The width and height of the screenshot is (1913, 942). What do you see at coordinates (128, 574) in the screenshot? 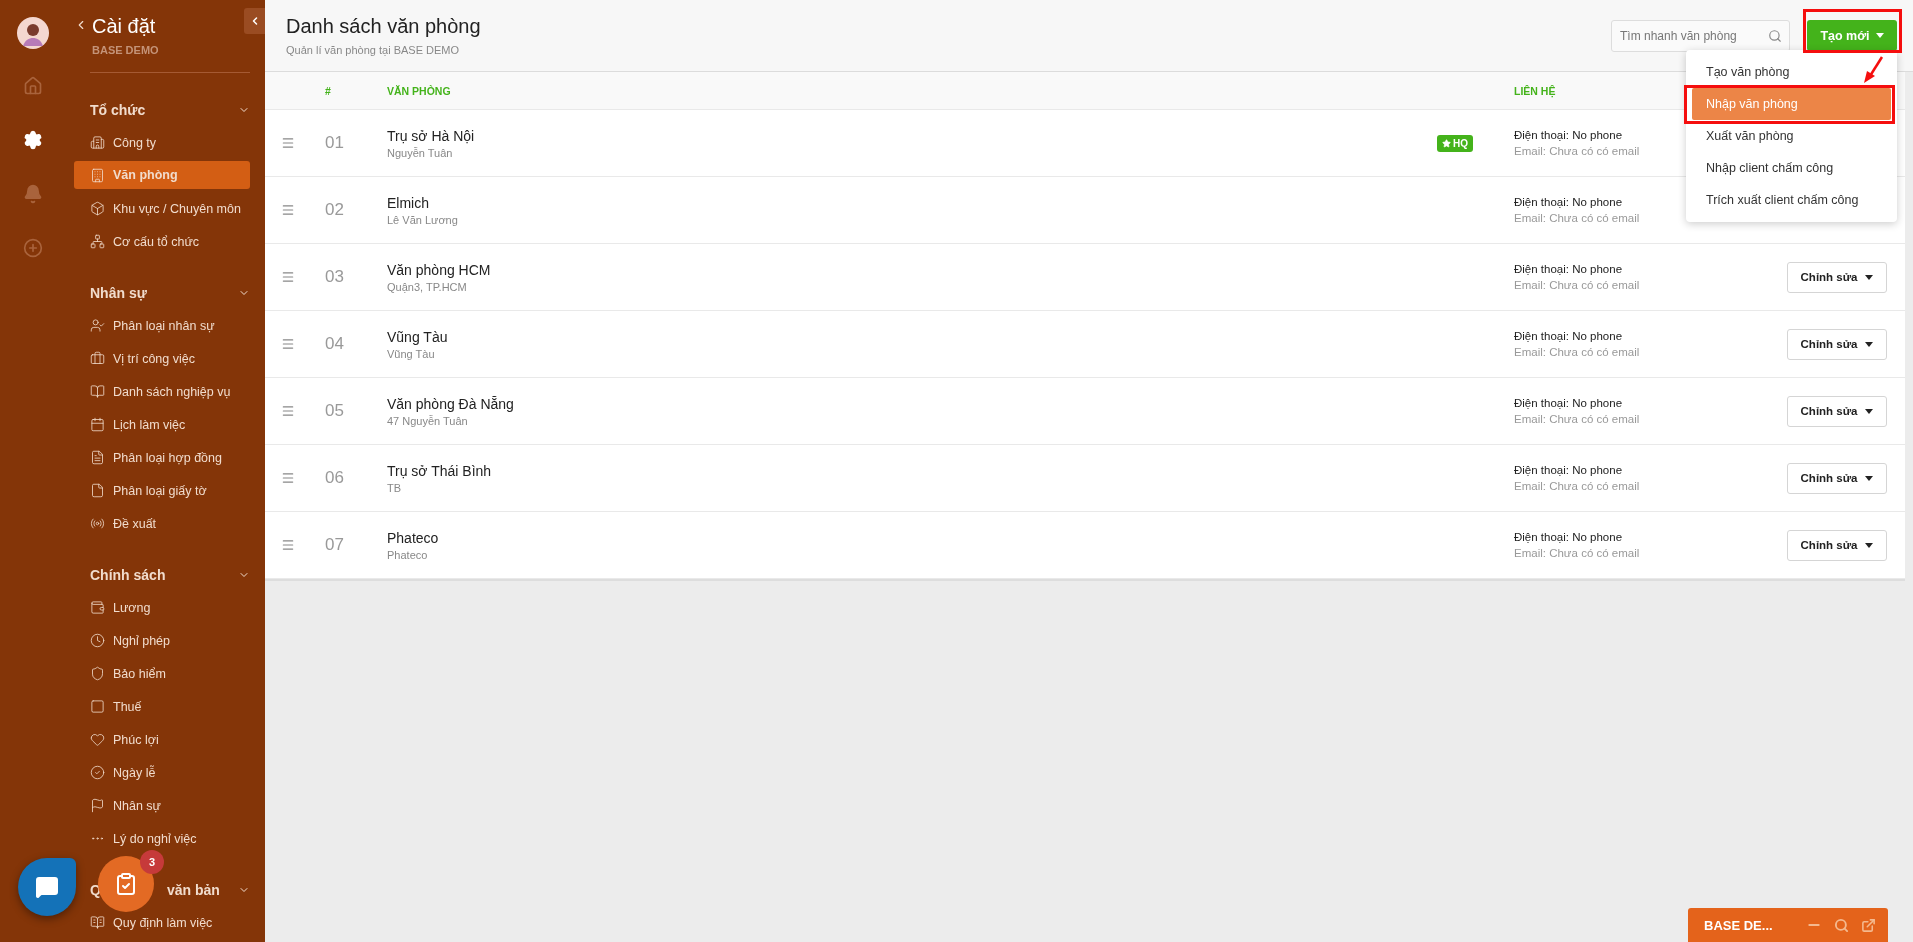
I see `section-title: Chính sách` at bounding box center [128, 574].